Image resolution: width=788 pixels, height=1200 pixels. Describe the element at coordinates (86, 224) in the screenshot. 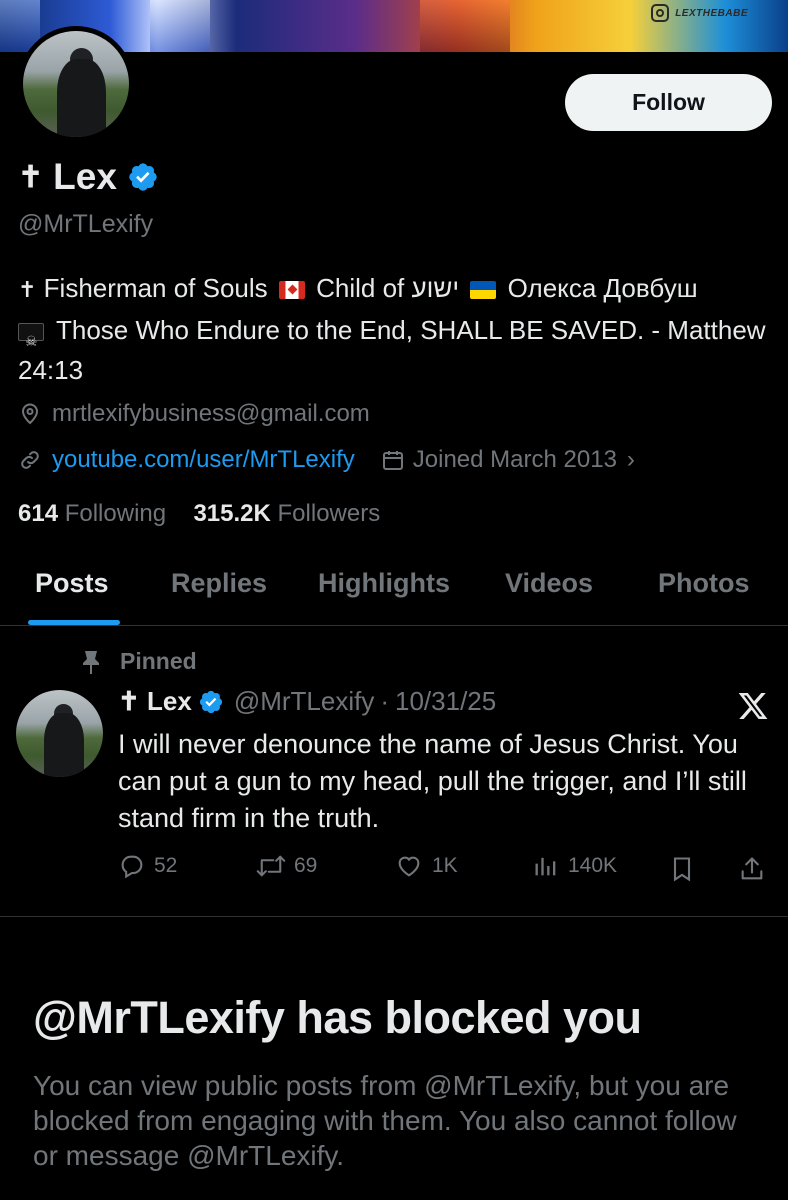

I see `profile-handle: @MrTLexify` at that location.